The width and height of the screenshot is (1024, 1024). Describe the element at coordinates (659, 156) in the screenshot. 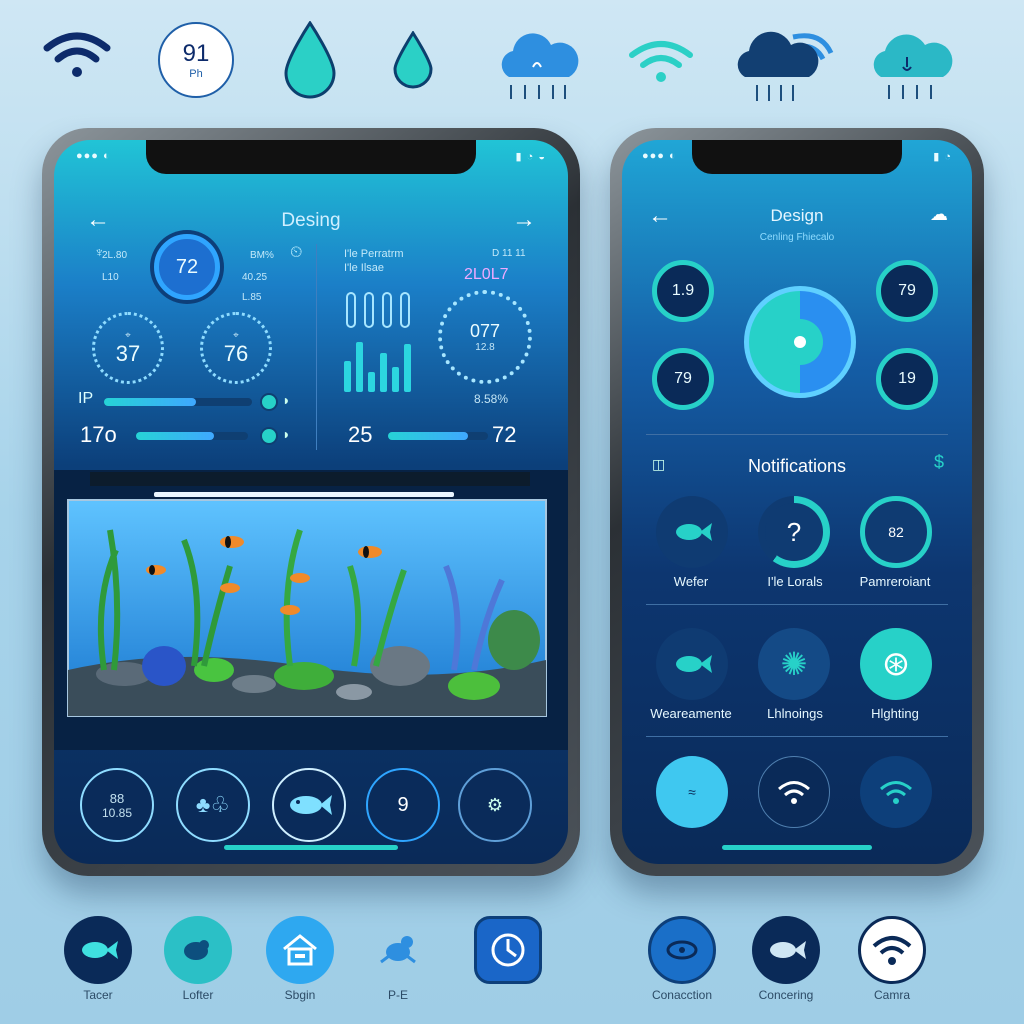

I see `right-status-left: ●●● ◐` at that location.